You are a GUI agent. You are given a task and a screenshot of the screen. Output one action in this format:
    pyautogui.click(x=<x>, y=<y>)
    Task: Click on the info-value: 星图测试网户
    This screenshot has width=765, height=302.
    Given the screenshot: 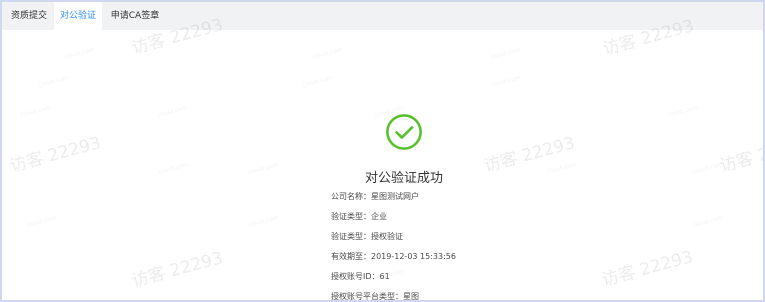 What is the action you would take?
    pyautogui.click(x=395, y=196)
    